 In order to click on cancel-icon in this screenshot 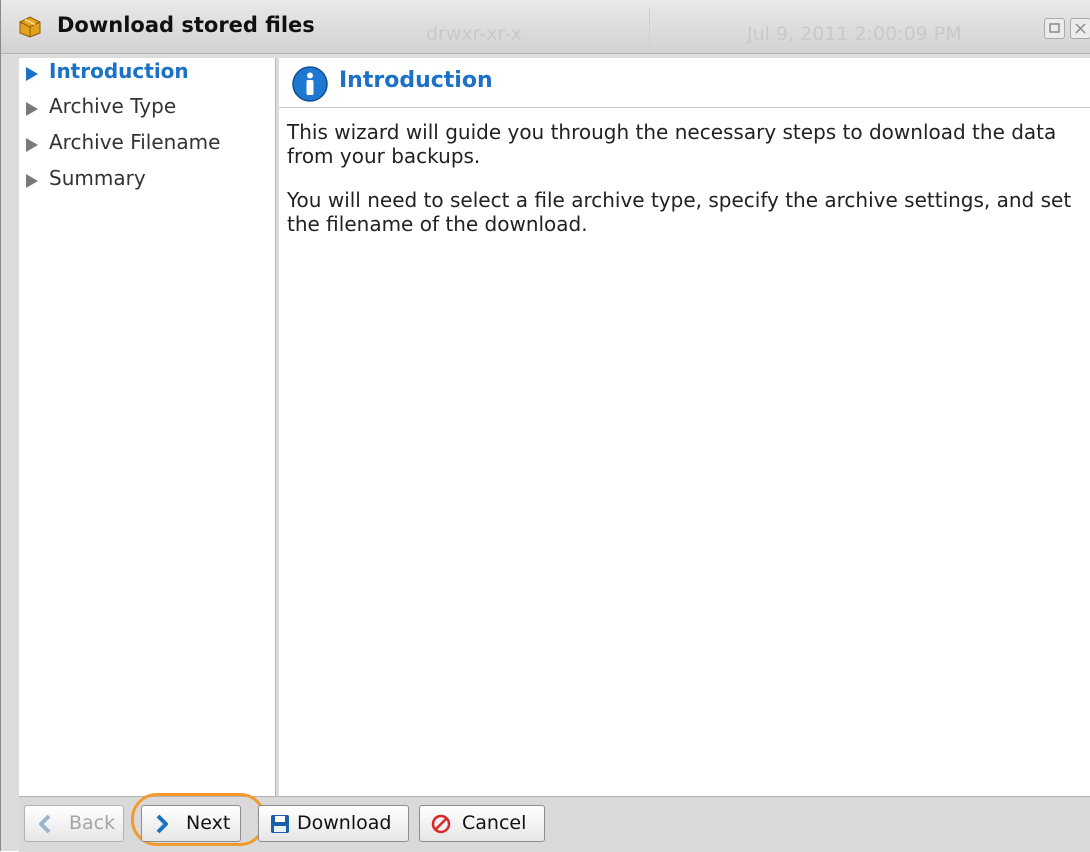, I will do `click(441, 824)`.